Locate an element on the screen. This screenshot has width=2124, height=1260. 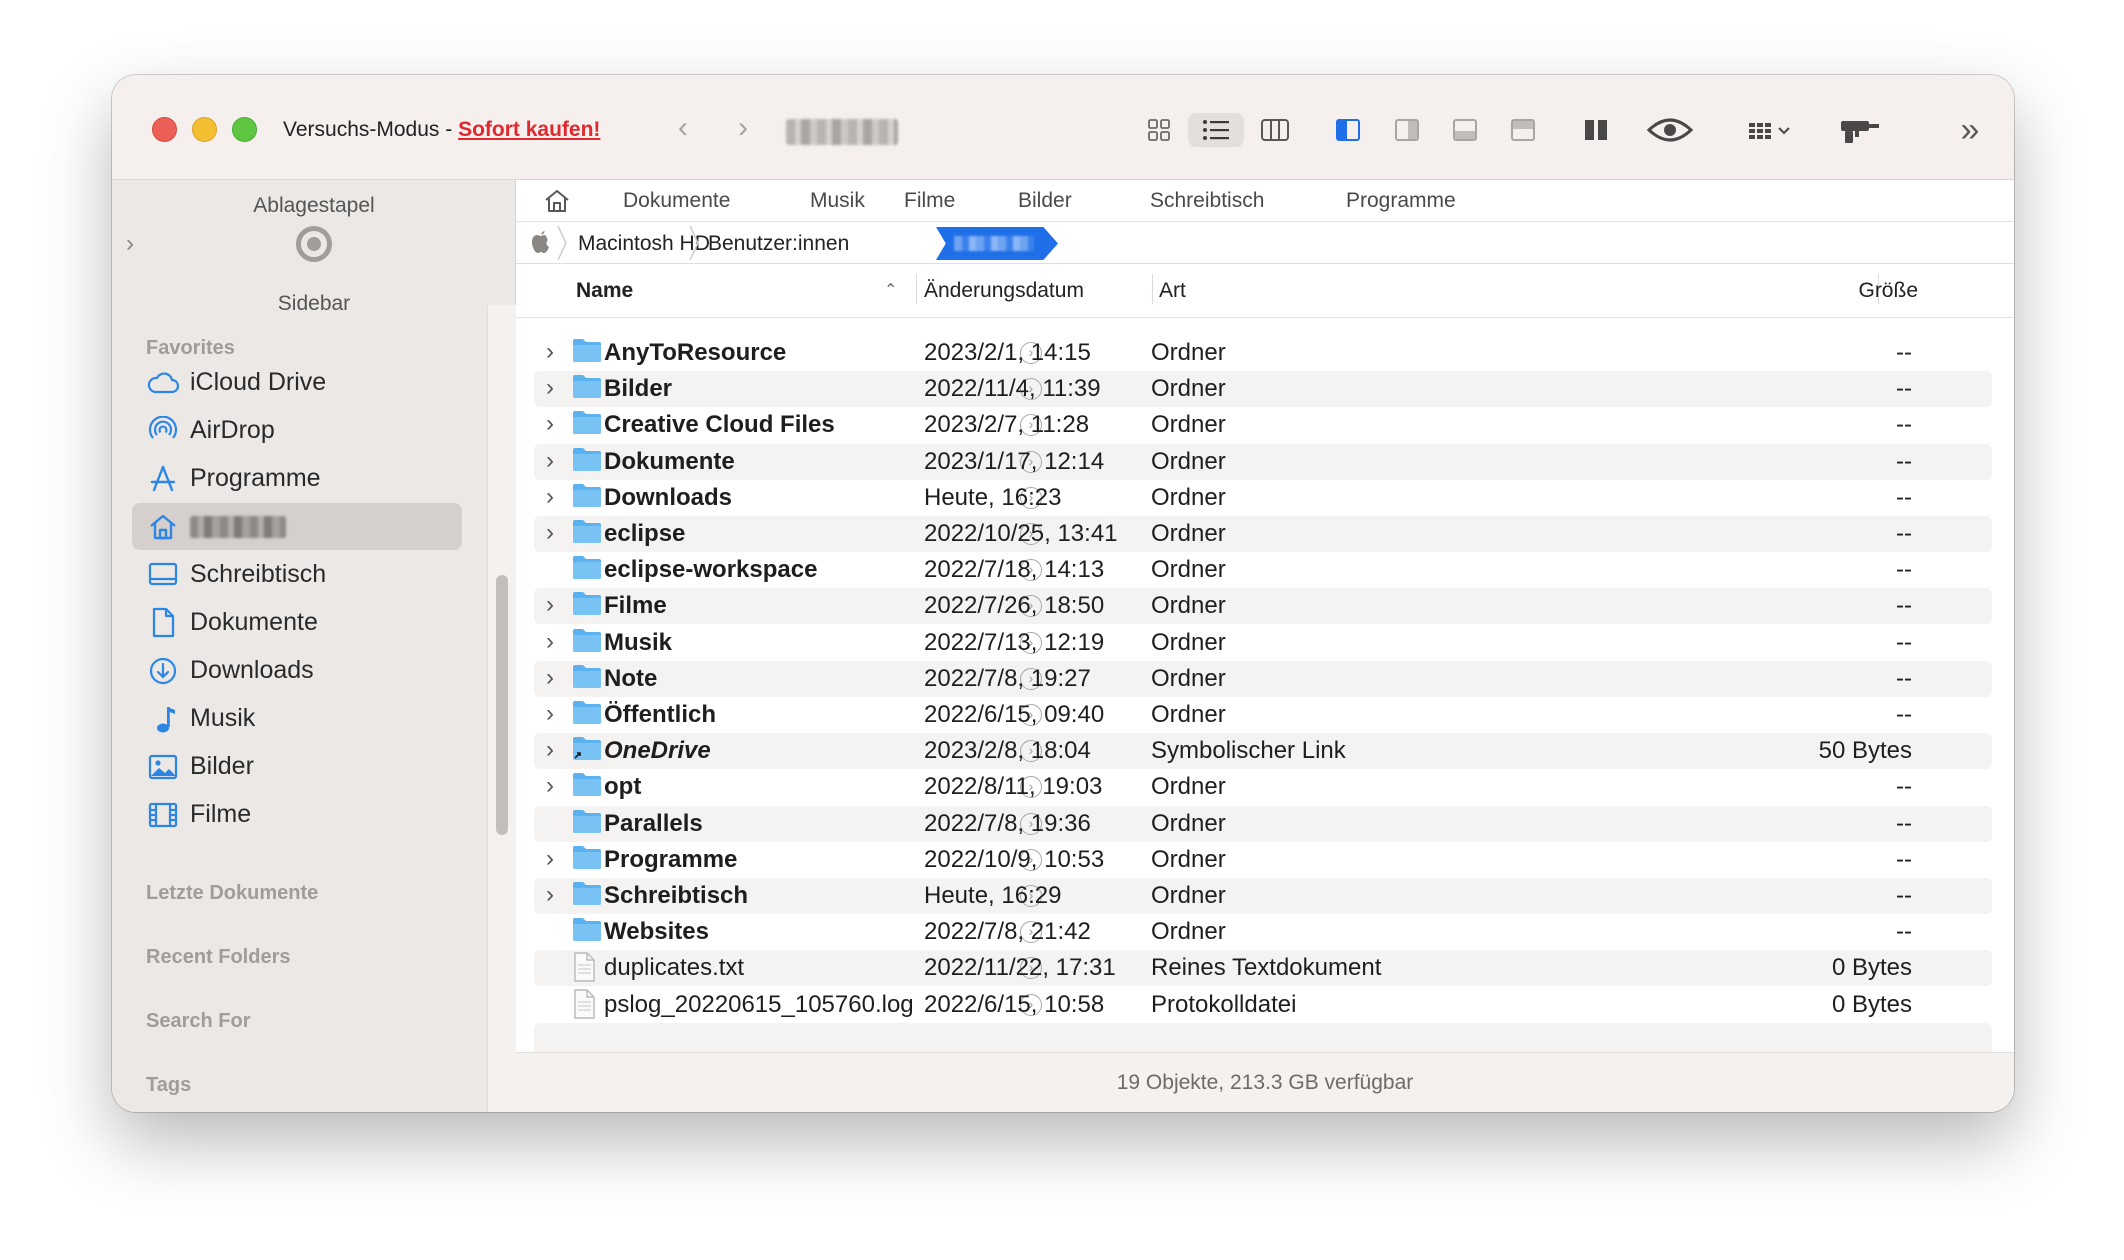
search-for-section-label: Search For is located at coordinates (198, 1021).